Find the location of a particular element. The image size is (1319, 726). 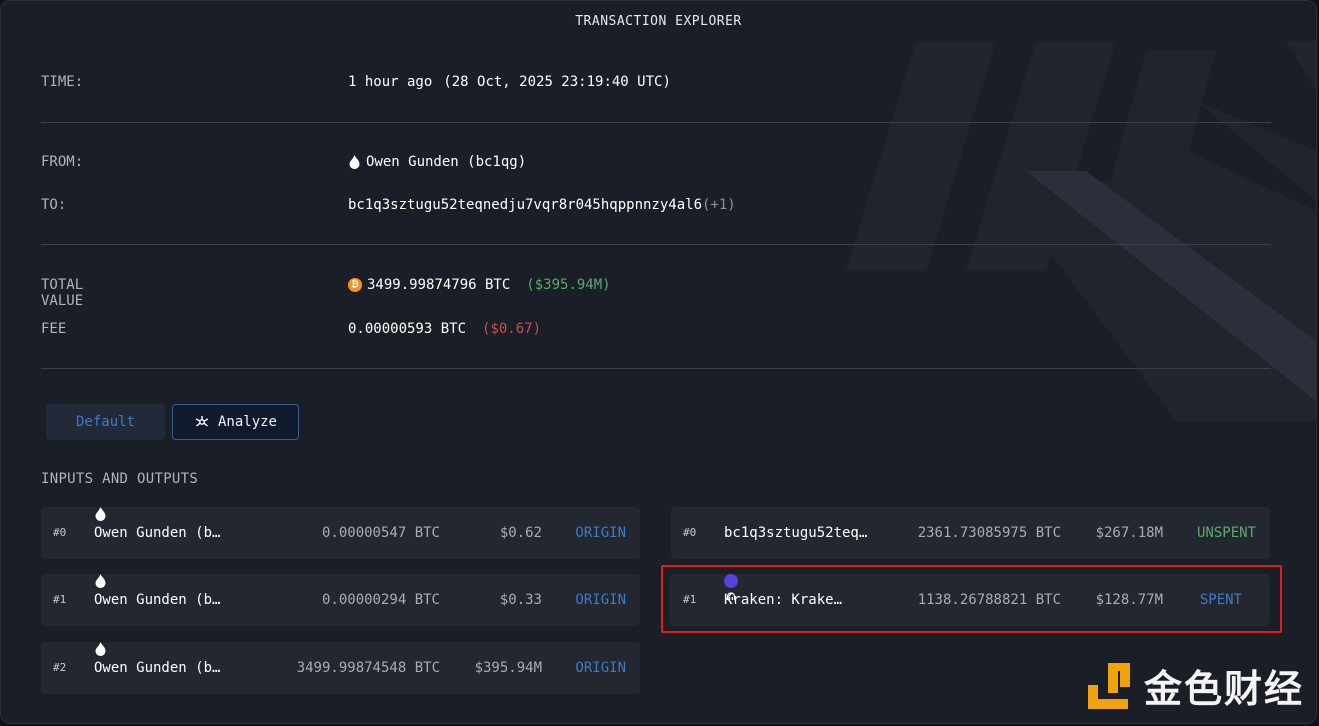

time-absolute: (28 Oct, 2025 23:19:40 UTC) is located at coordinates (557, 82).